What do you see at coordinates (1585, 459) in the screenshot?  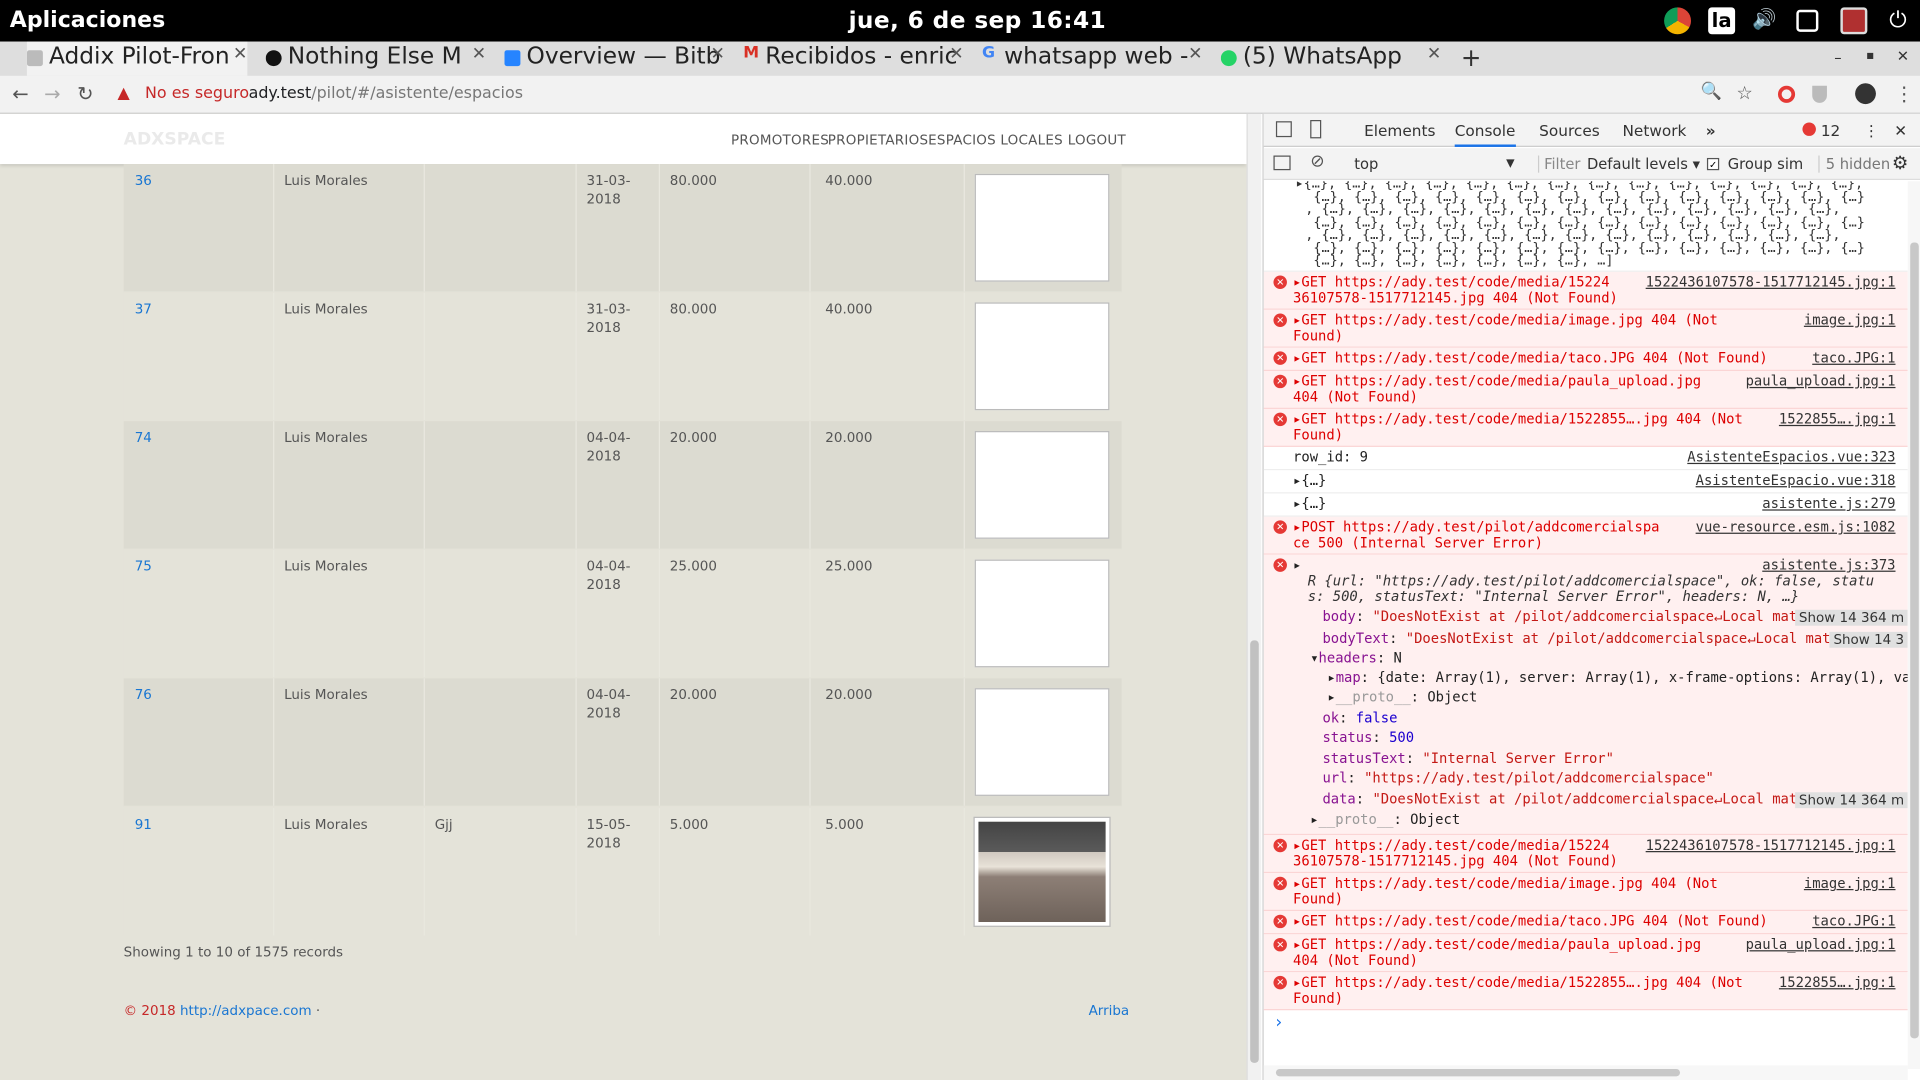 I see `console-log-message: row_id: 9 AsistenteEspacios.vue:323` at bounding box center [1585, 459].